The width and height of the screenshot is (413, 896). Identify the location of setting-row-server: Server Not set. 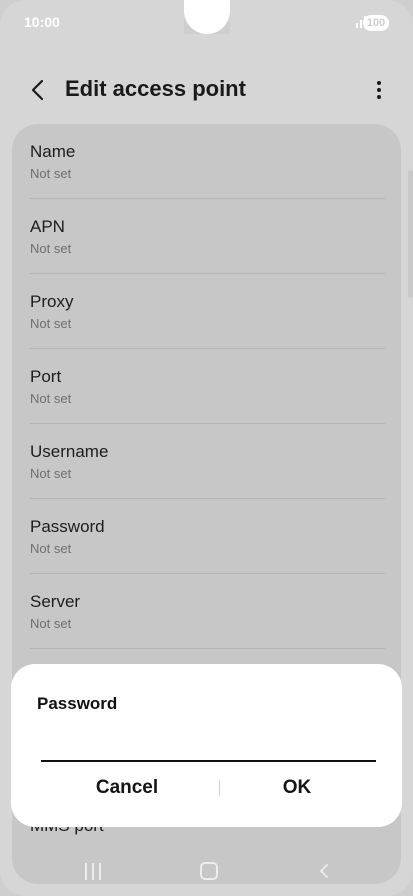
(207, 611).